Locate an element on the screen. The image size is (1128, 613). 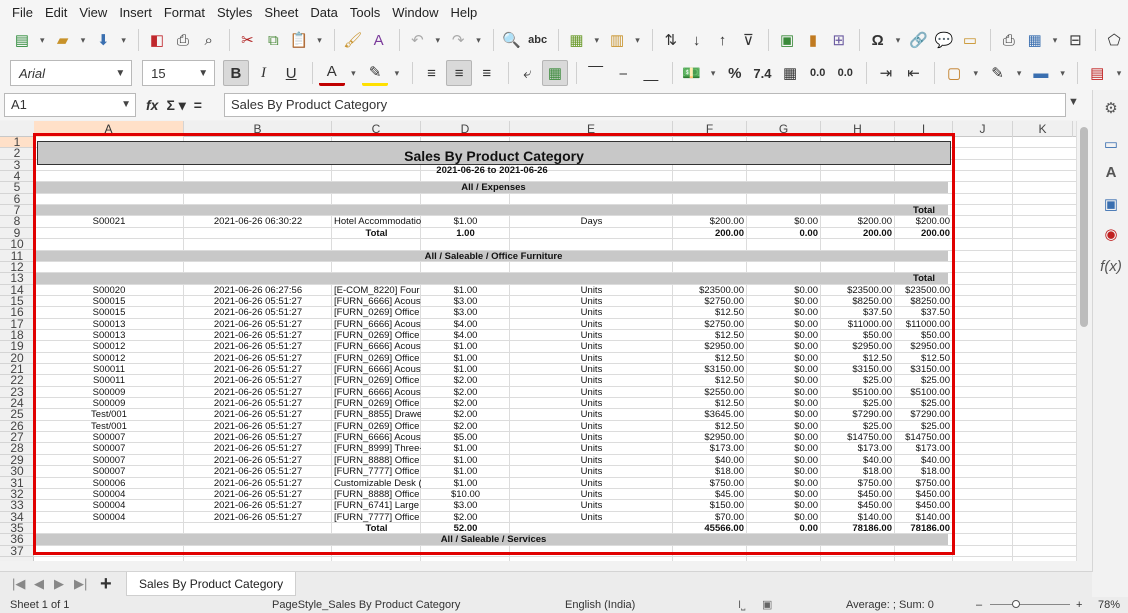
new-document-icon: ▤ is located at coordinates (22, 40).